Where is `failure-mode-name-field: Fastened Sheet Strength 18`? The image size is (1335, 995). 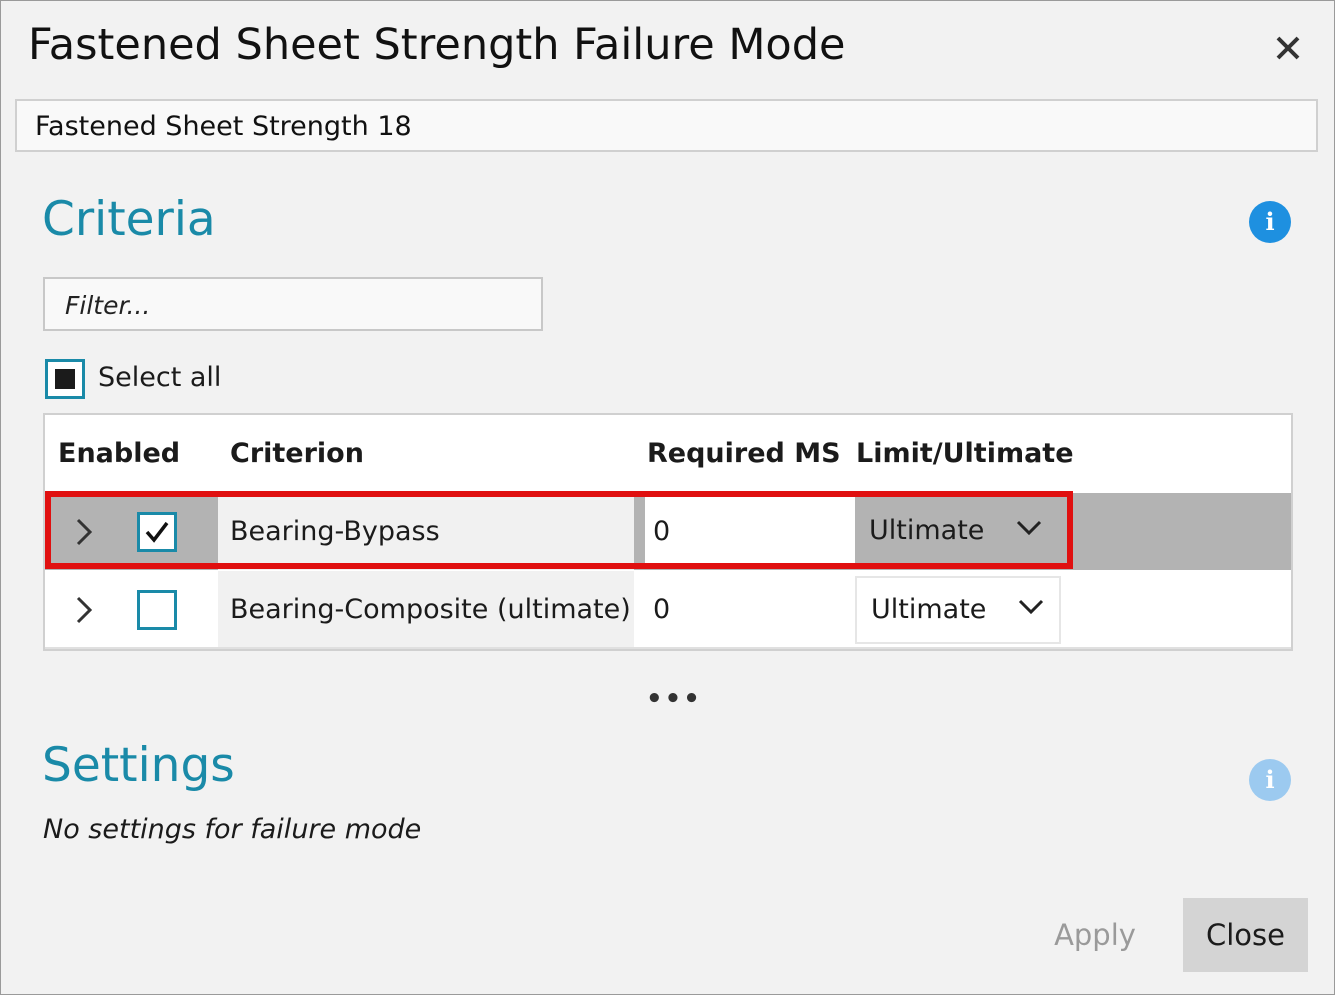 failure-mode-name-field: Fastened Sheet Strength 18 is located at coordinates (666, 125).